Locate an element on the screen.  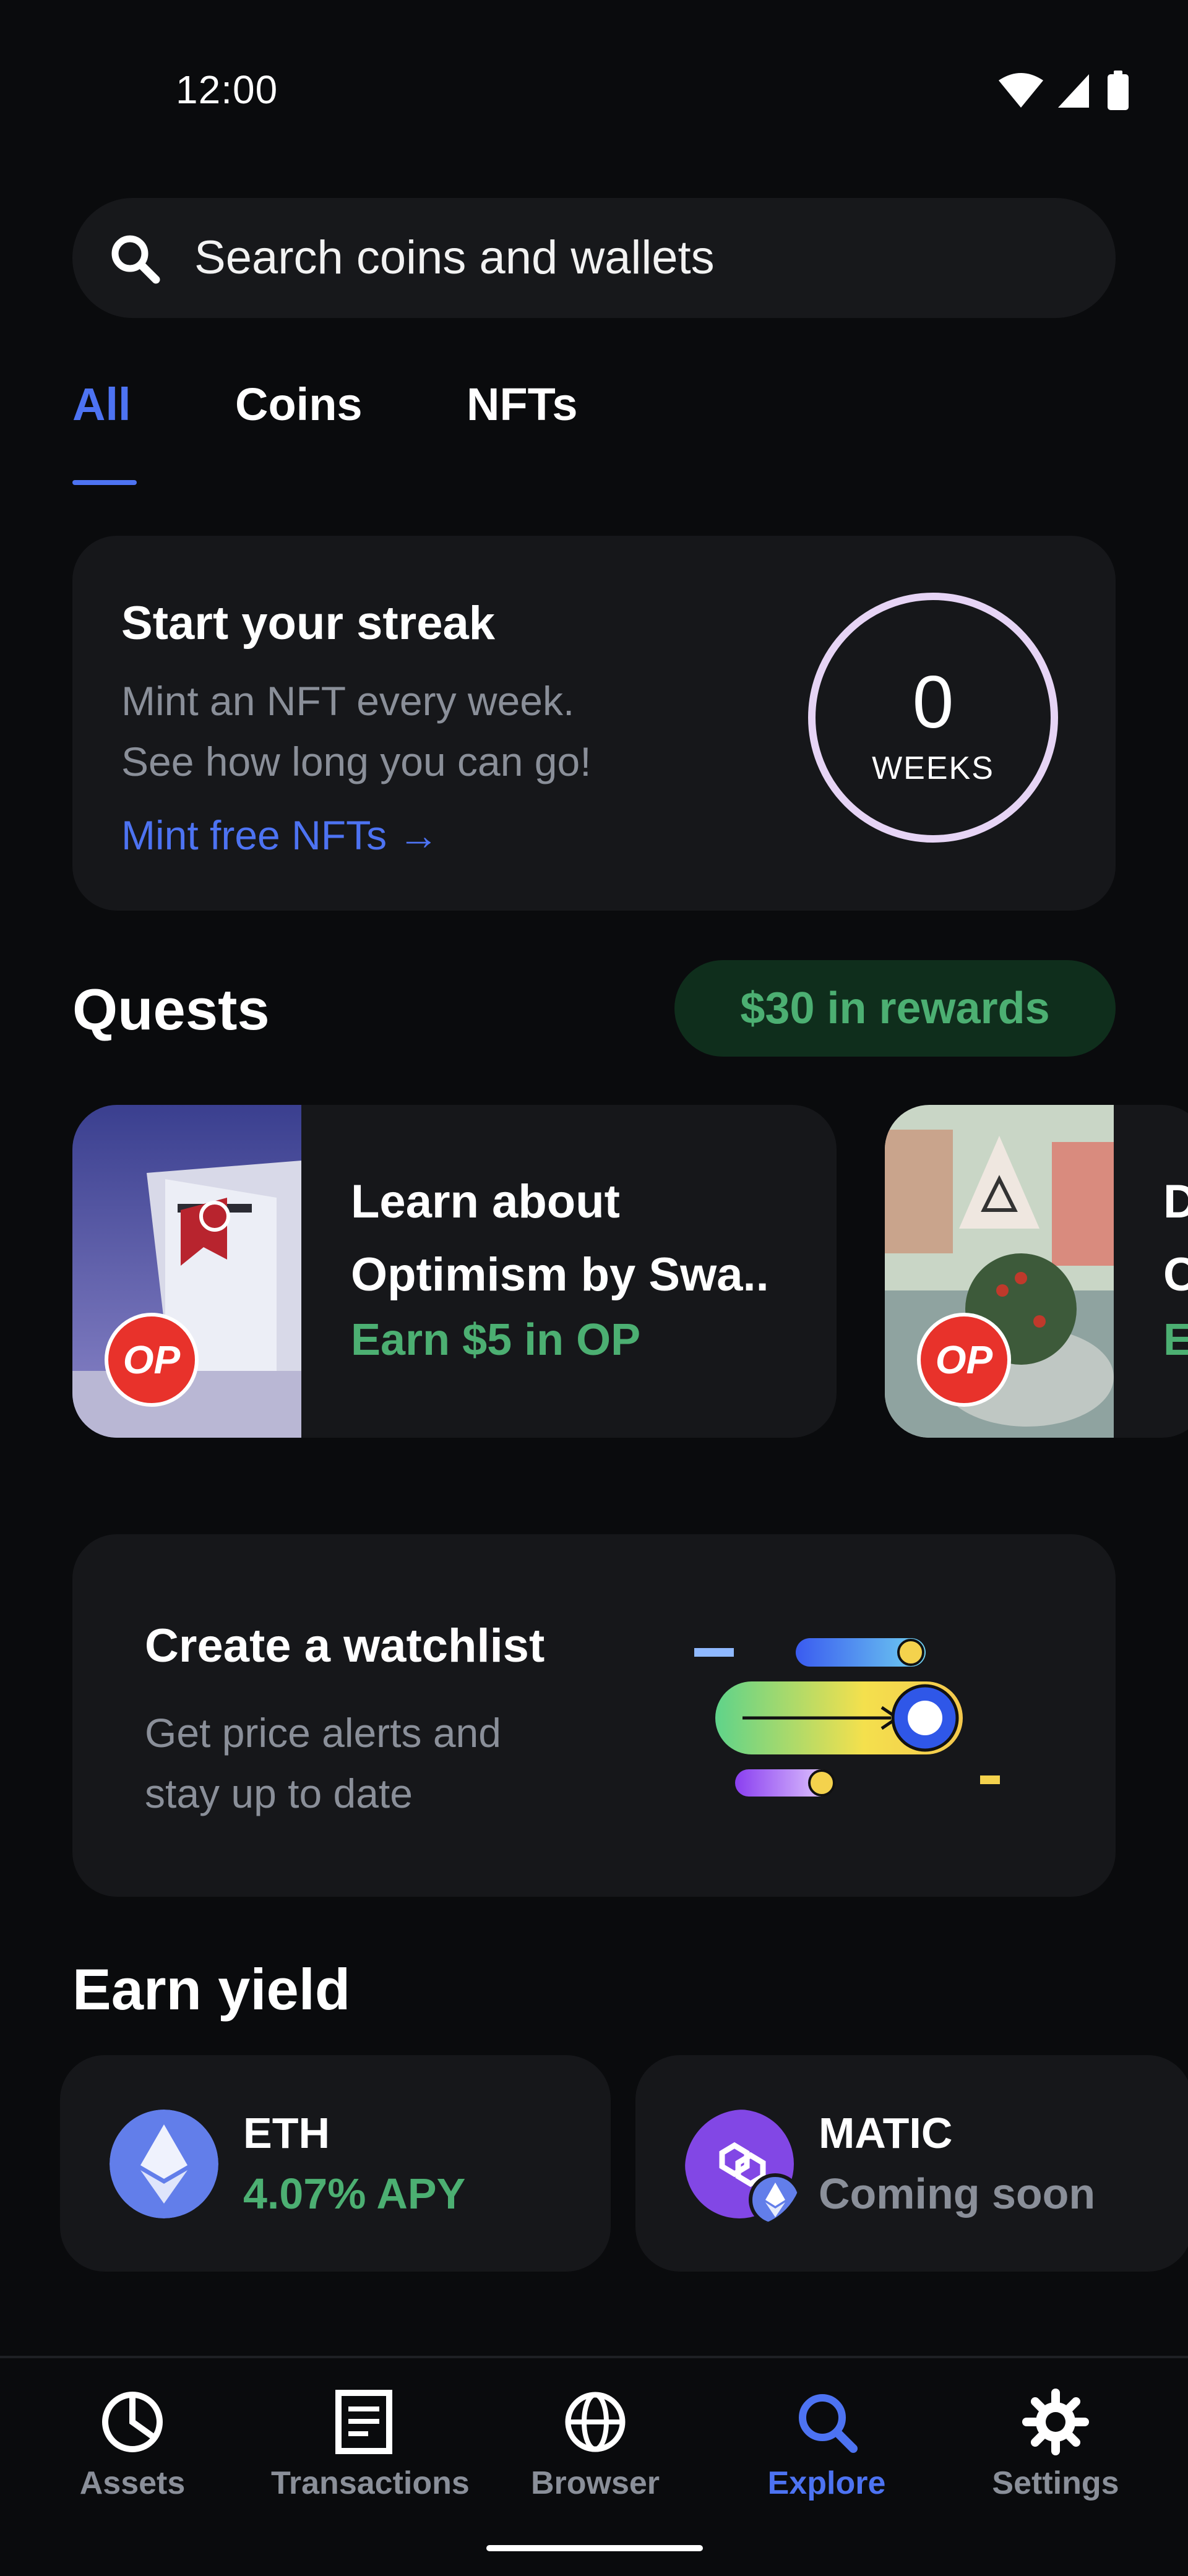
nav-explore: Explore is located at coordinates (826, 2450).